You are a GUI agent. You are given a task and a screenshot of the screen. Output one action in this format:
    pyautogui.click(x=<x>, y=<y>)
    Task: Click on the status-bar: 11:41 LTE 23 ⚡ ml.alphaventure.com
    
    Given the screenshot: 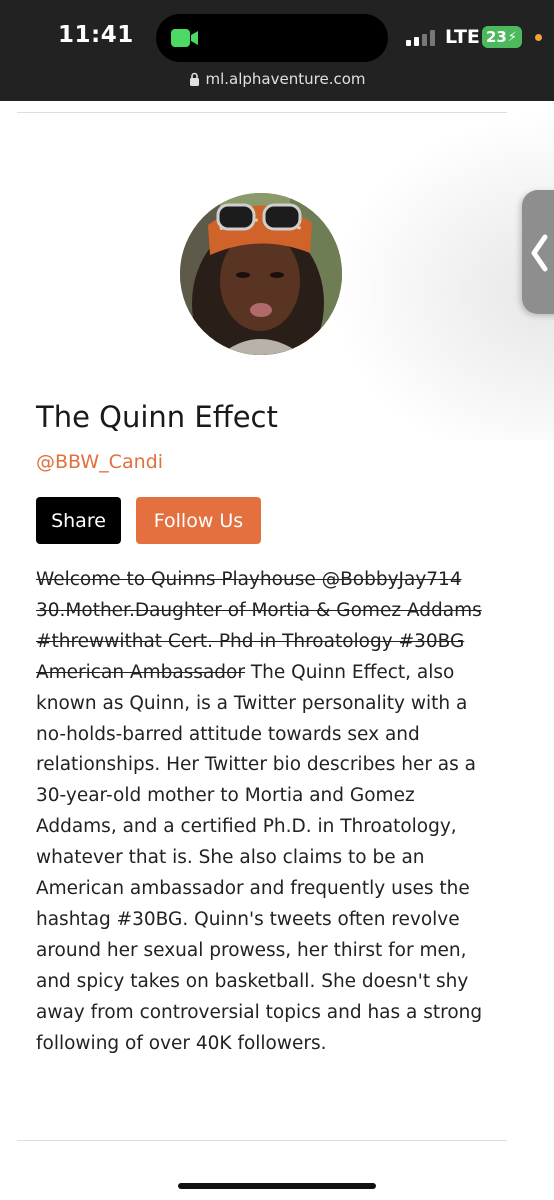 What is the action you would take?
    pyautogui.click(x=277, y=50)
    